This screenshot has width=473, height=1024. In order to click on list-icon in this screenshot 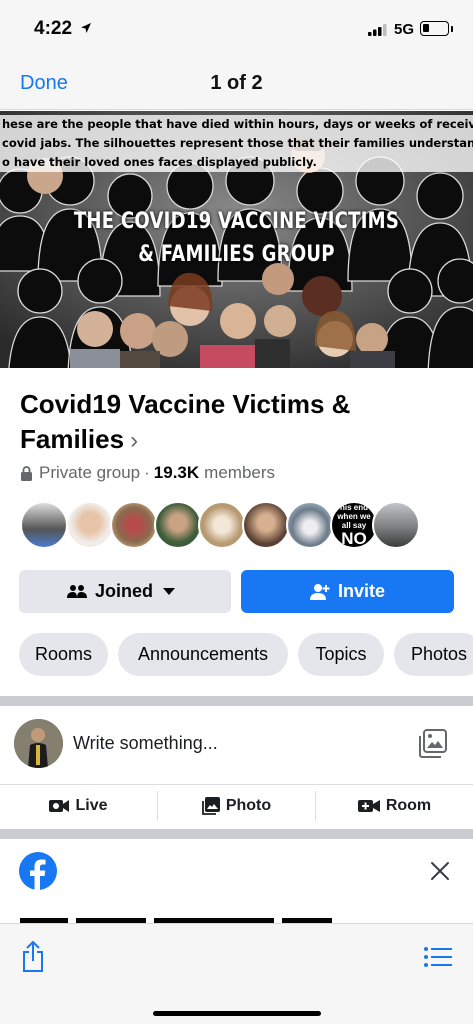, I will do `click(438, 957)`.